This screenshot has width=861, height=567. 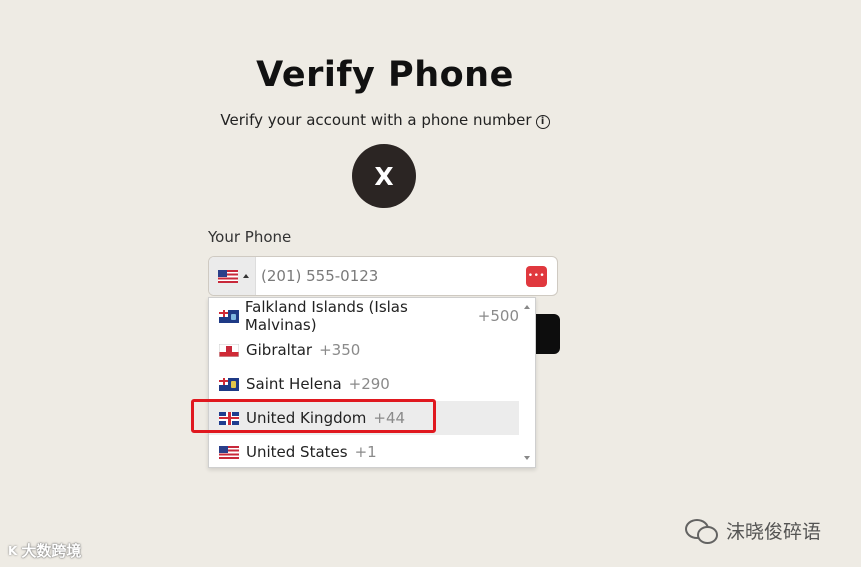 What do you see at coordinates (250, 237) in the screenshot?
I see `phone-label: Your Phone` at bounding box center [250, 237].